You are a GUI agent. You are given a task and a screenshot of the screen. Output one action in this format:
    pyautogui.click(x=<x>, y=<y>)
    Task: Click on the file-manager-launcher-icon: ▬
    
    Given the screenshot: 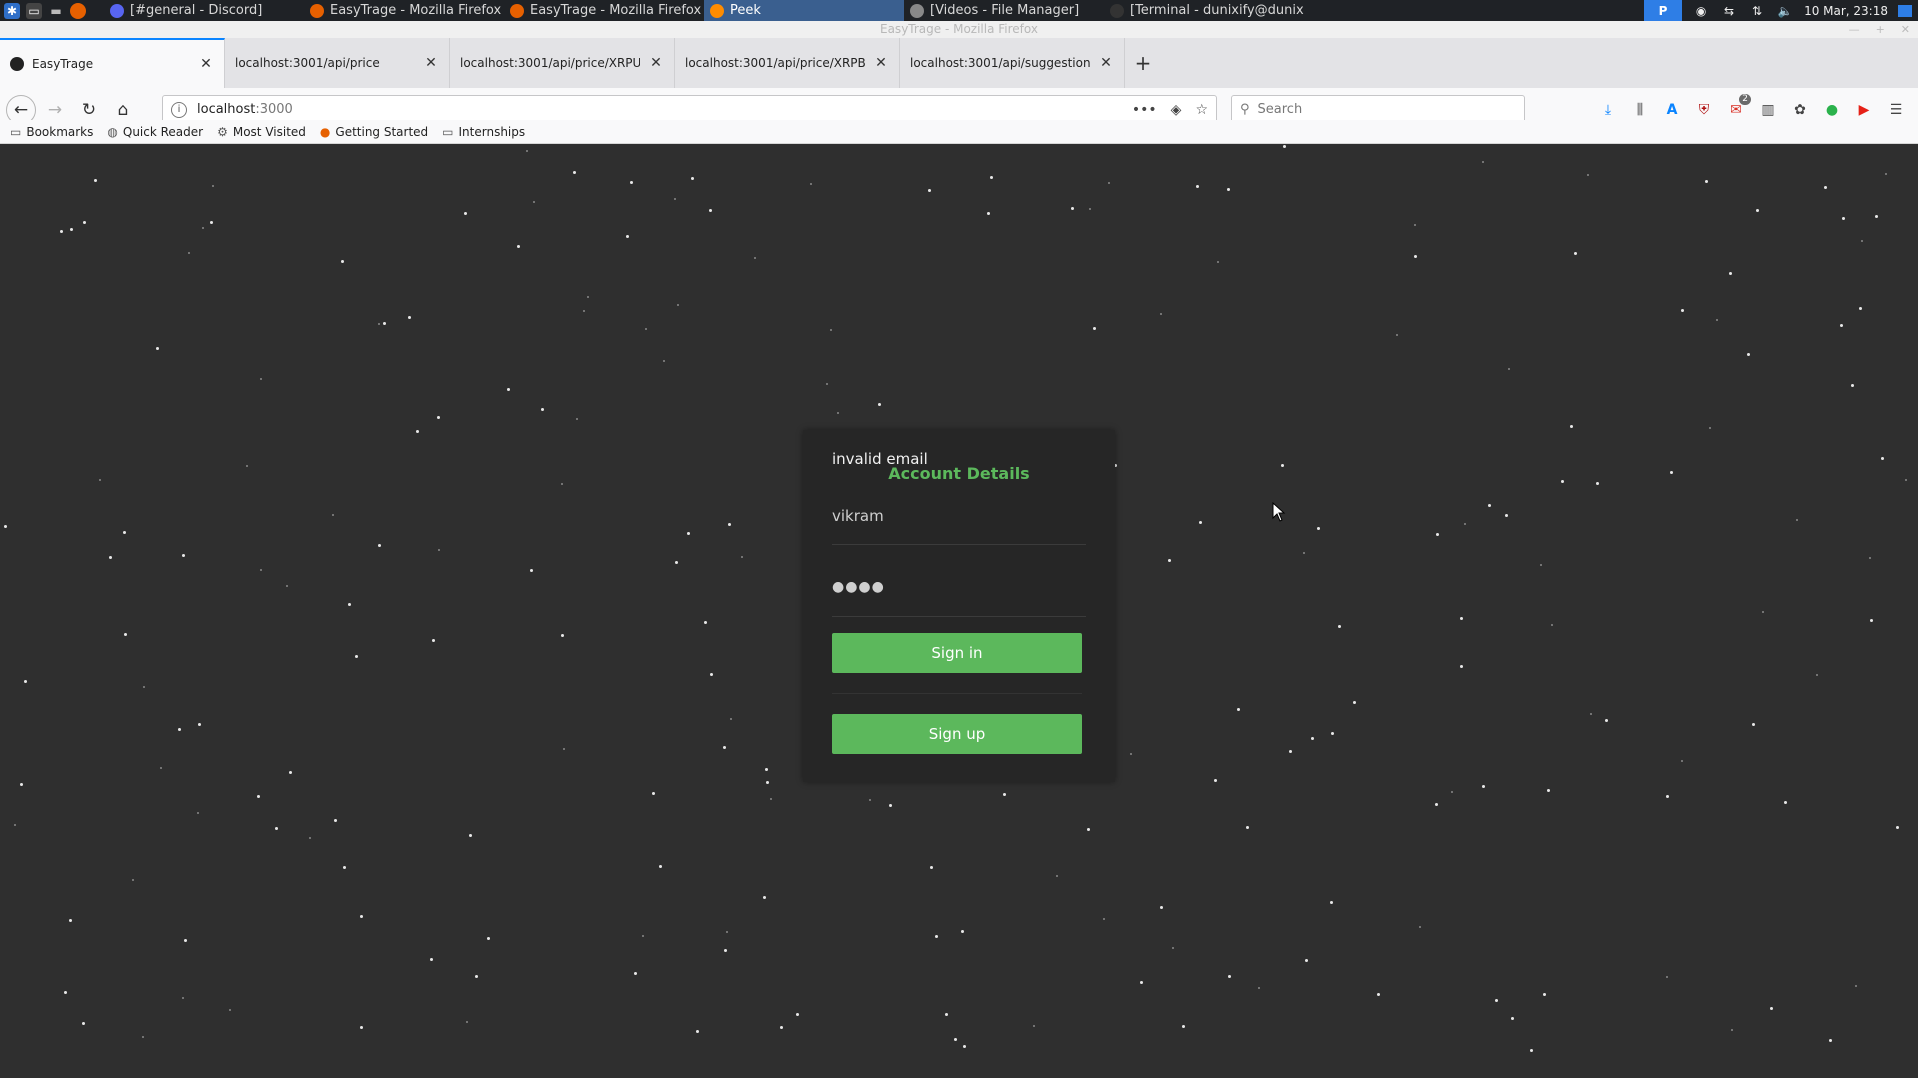 What is the action you would take?
    pyautogui.click(x=56, y=11)
    